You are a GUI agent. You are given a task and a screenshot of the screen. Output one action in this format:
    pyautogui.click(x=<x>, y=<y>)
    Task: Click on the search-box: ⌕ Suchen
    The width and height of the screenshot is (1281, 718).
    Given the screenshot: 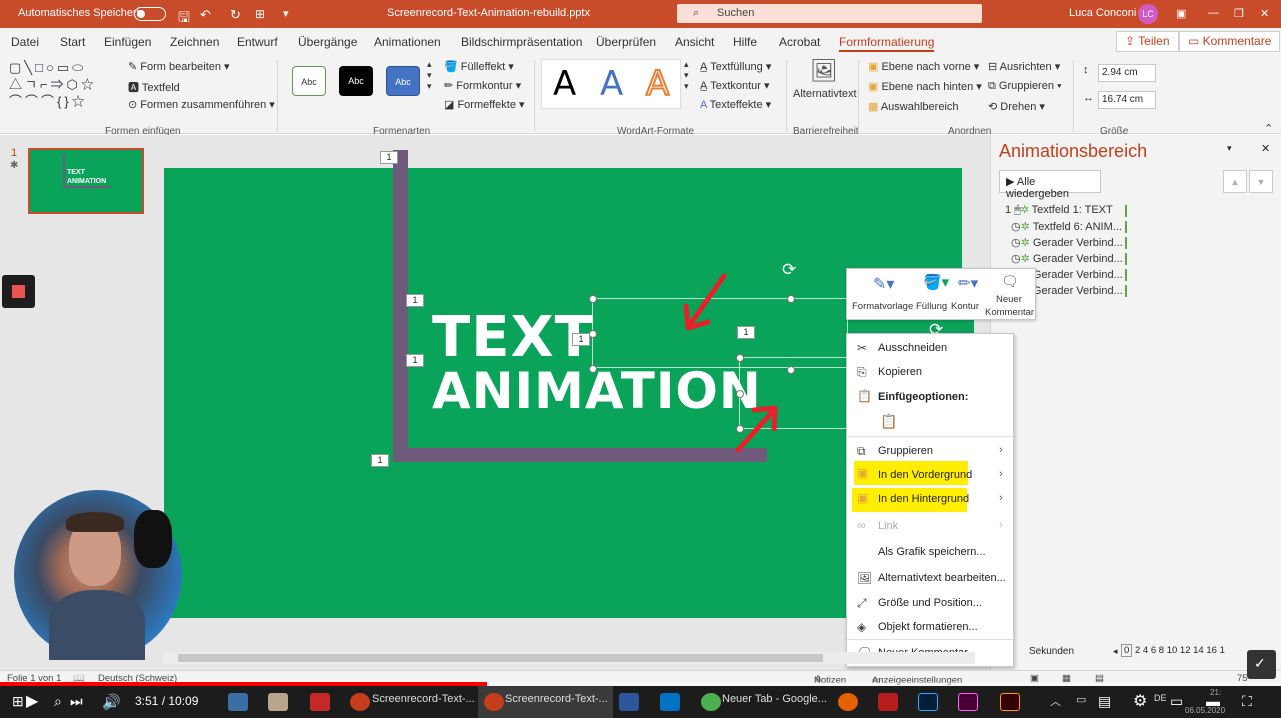 What is the action you would take?
    pyautogui.click(x=829, y=13)
    